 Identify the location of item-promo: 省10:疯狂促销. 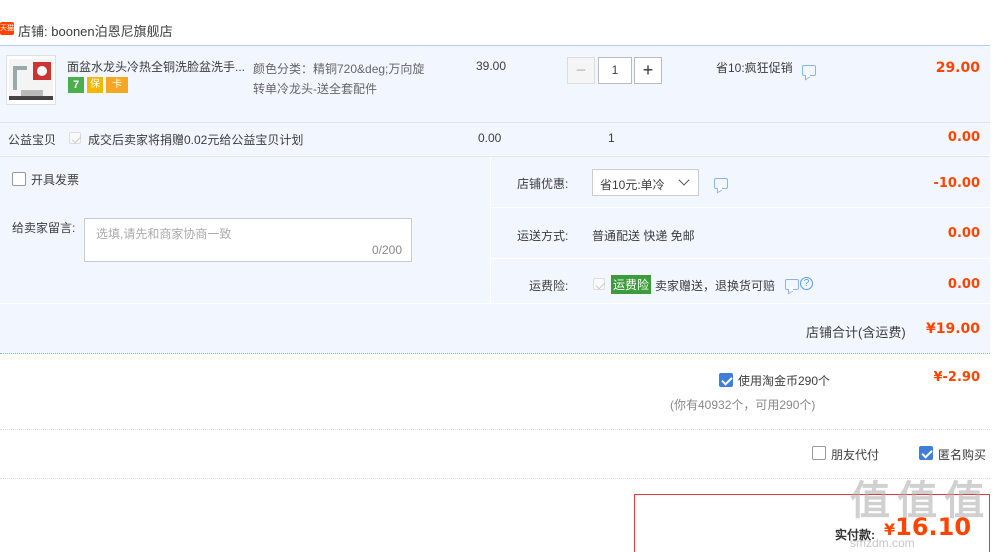
(754, 68).